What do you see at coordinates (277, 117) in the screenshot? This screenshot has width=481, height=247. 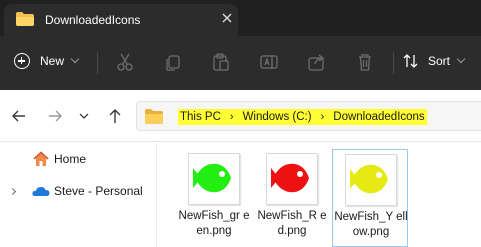 I see `breadcrumb-windows-c: Windows (C:)` at bounding box center [277, 117].